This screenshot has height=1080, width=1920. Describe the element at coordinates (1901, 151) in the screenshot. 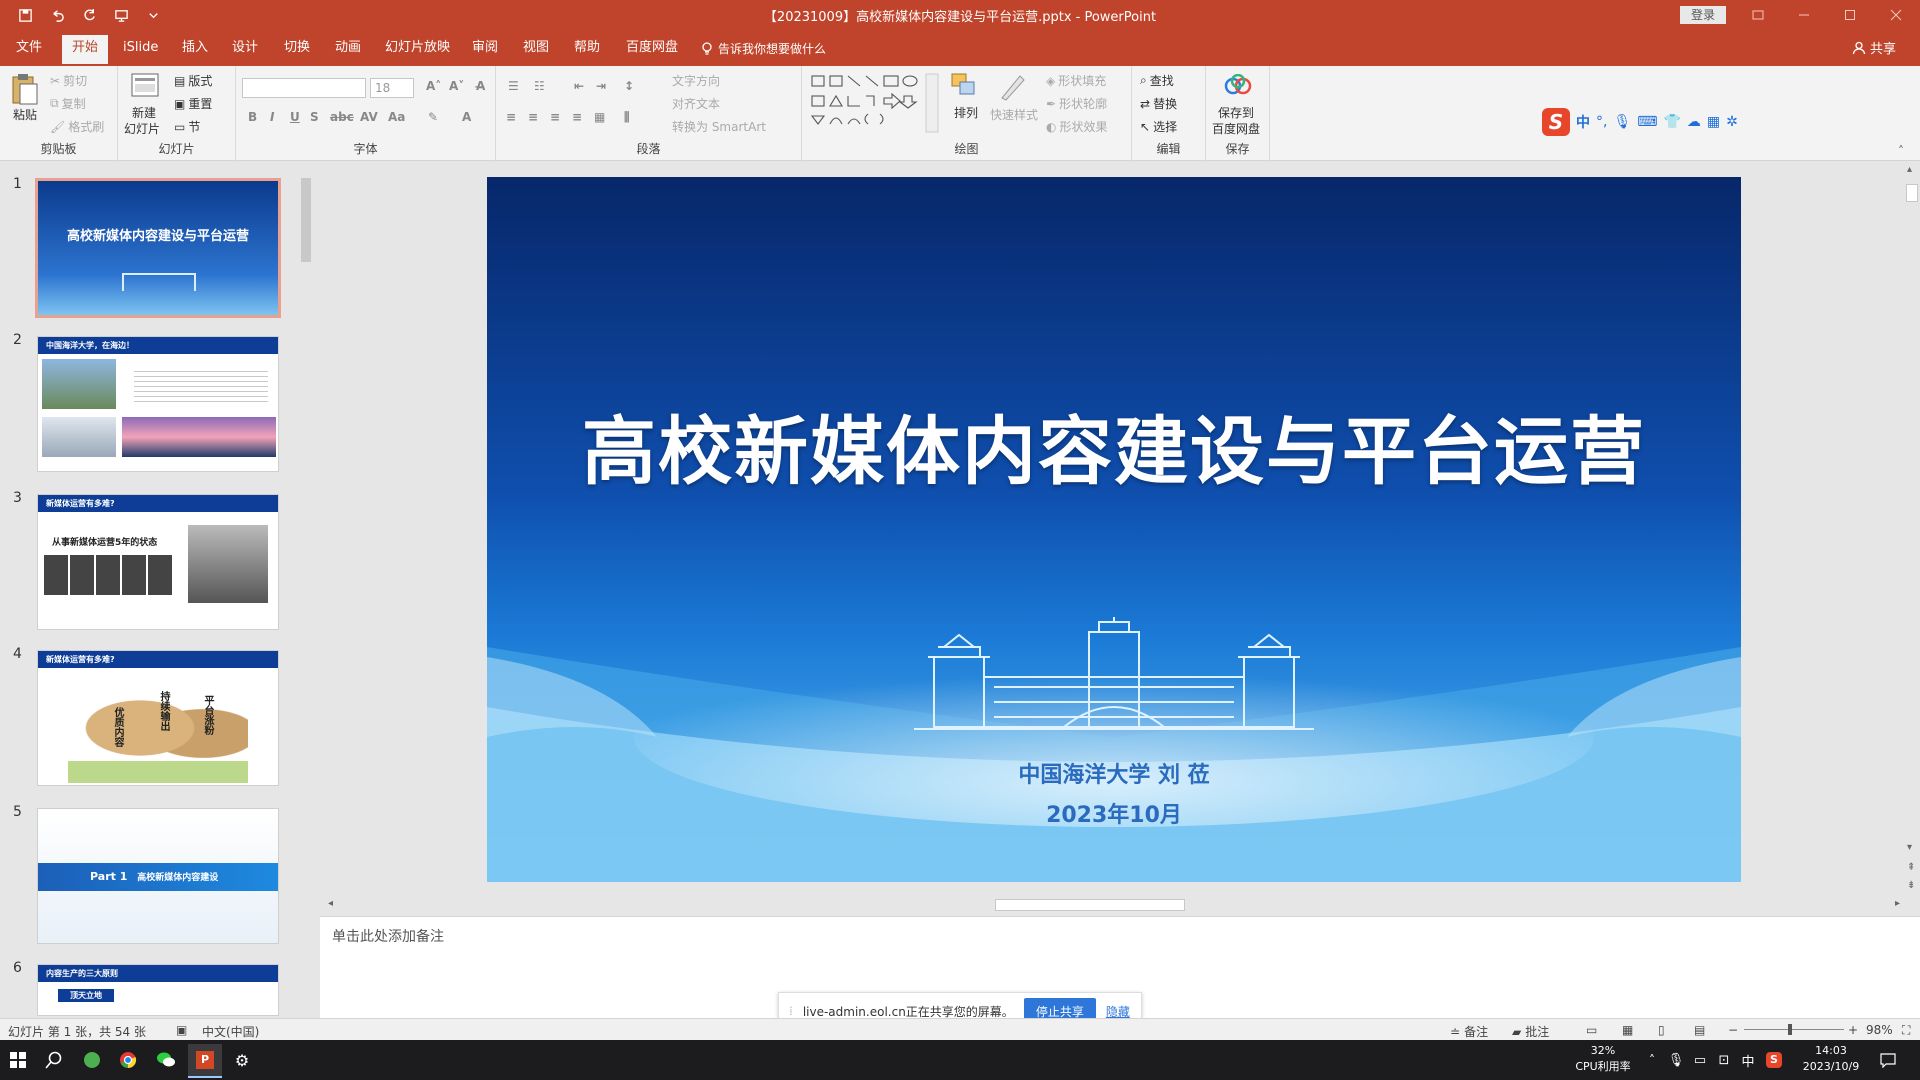

I see `collapse-ribbon-icon: ˄` at that location.